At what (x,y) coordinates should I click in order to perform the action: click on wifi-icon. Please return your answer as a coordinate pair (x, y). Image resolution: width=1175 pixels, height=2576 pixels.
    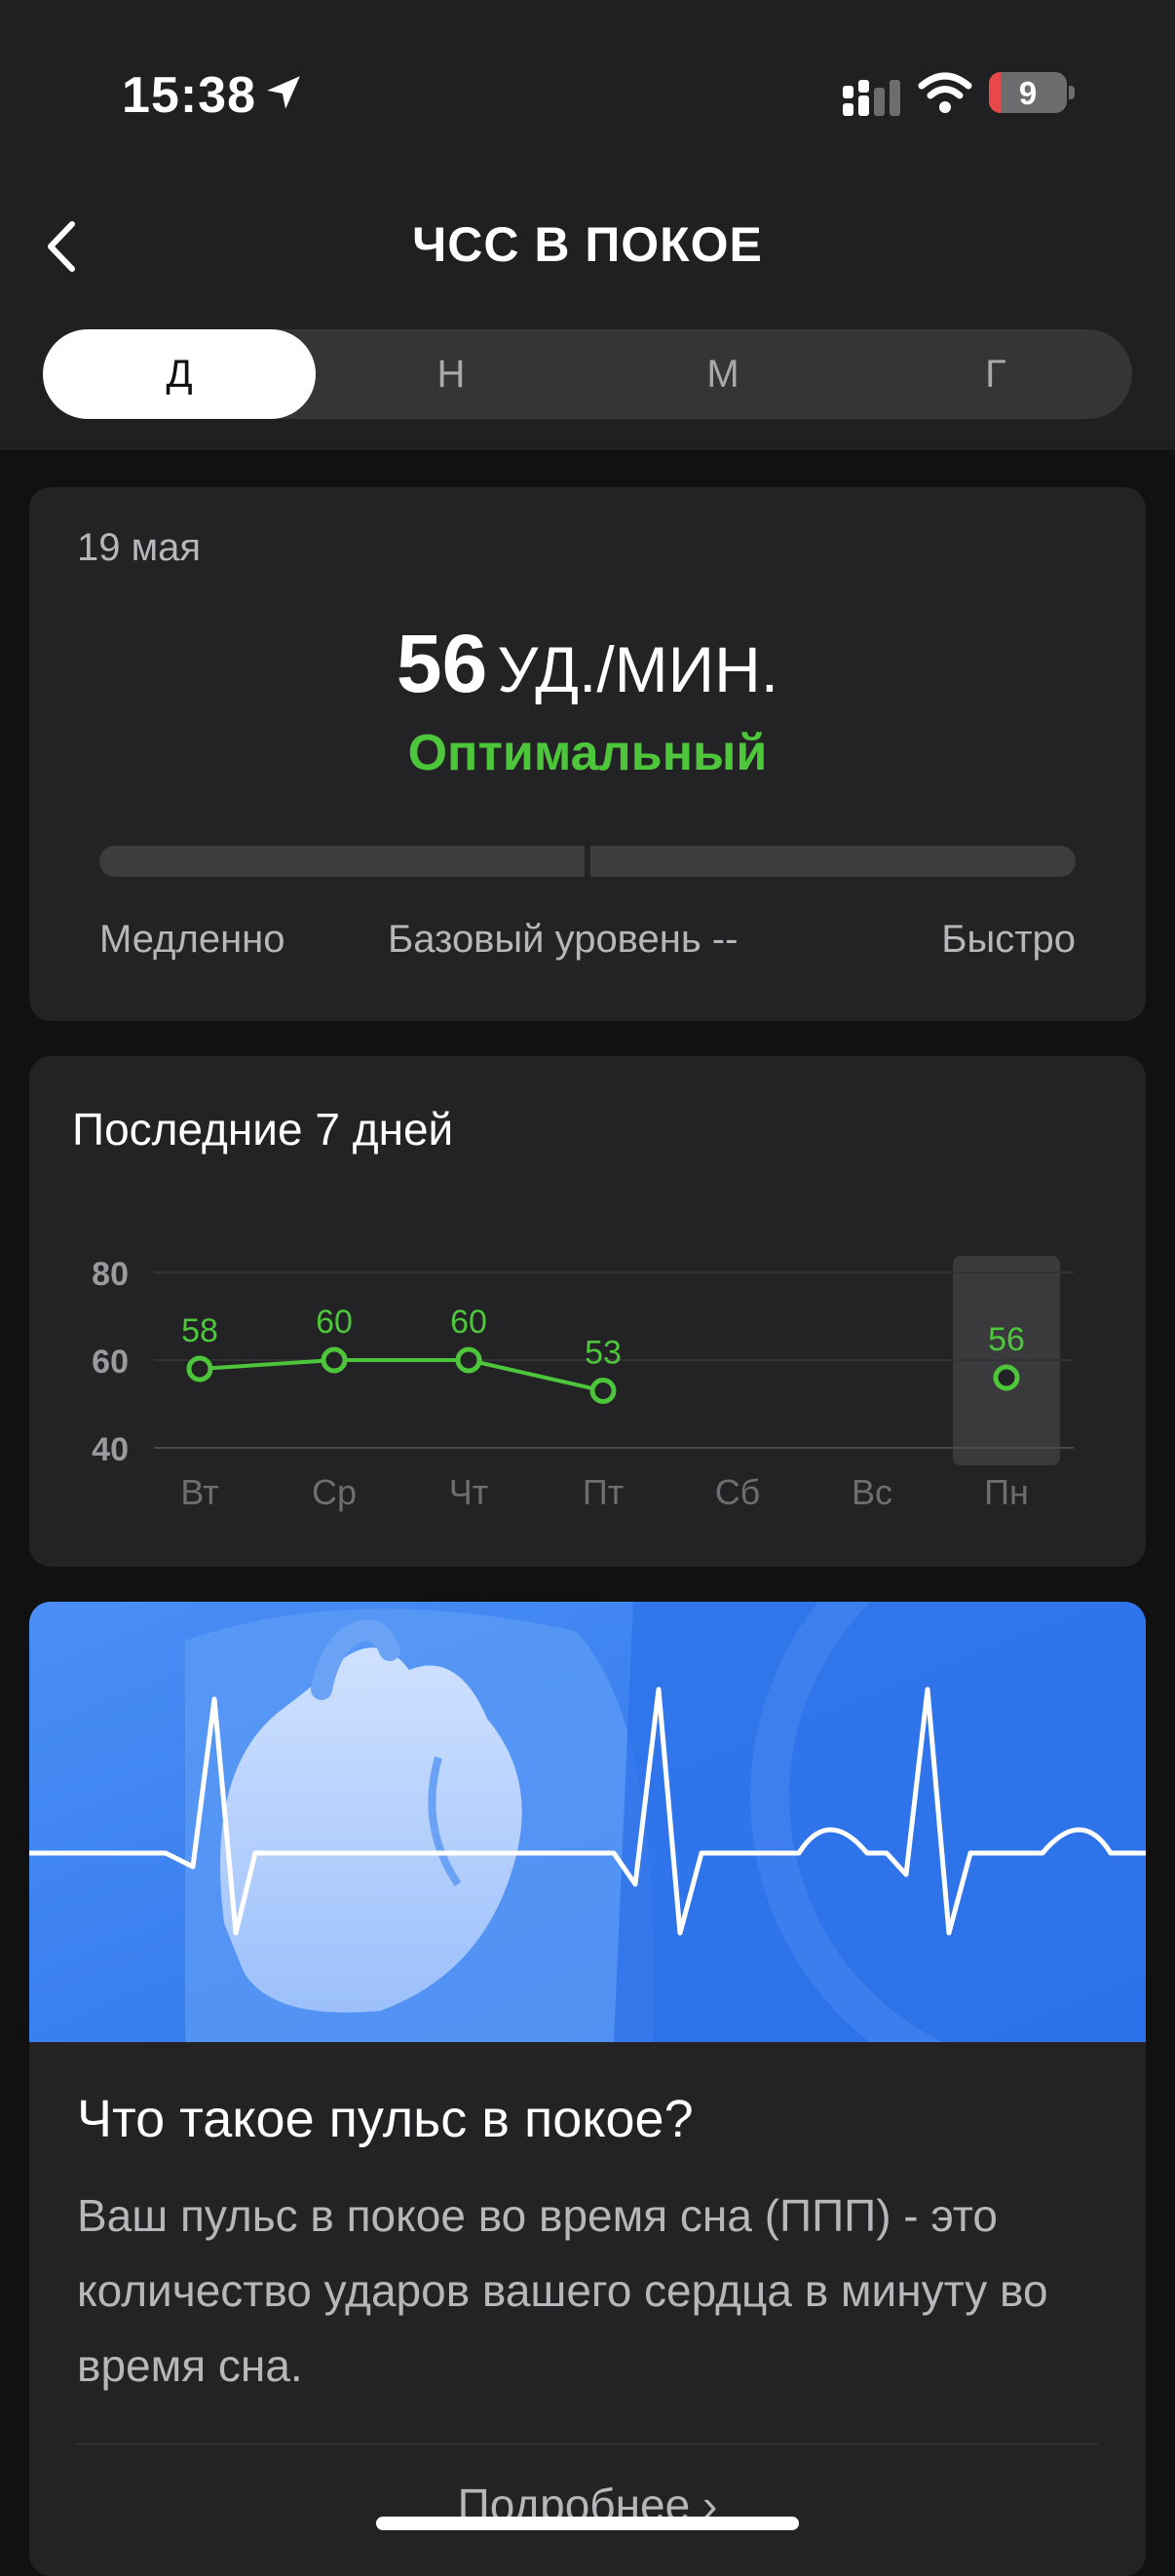
    Looking at the image, I should click on (945, 92).